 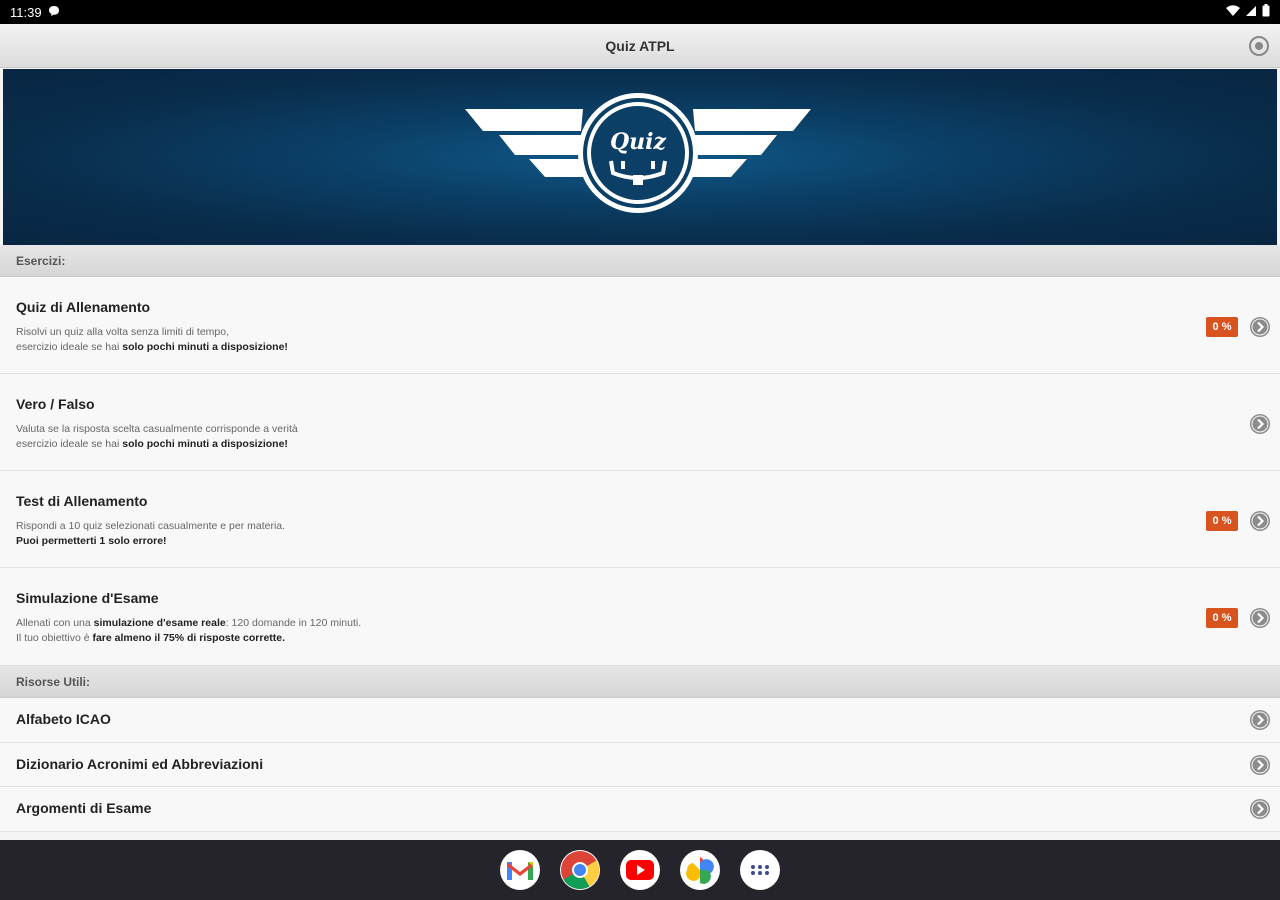 I want to click on item-title: Simulazione d'Esame, so click(x=87, y=598).